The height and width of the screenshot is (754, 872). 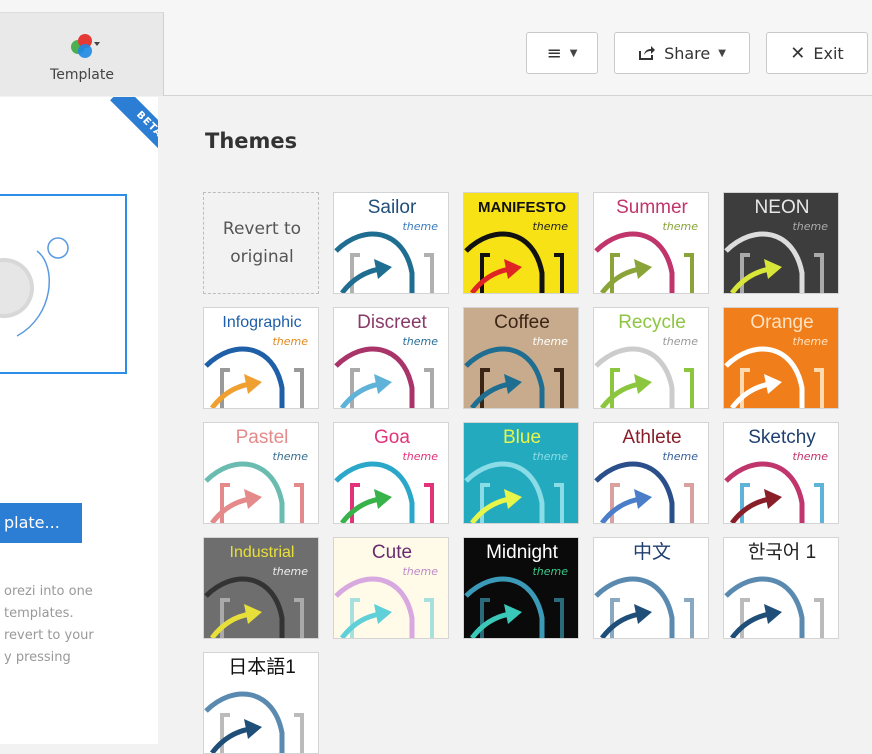 What do you see at coordinates (262, 552) in the screenshot?
I see `theme-name: Industrial` at bounding box center [262, 552].